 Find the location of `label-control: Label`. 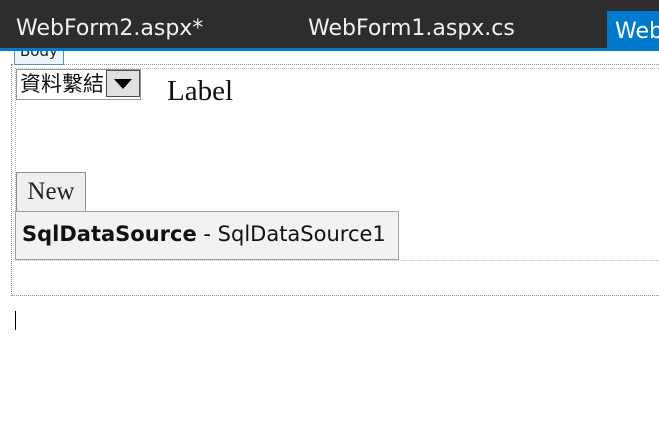

label-control: Label is located at coordinates (200, 91).